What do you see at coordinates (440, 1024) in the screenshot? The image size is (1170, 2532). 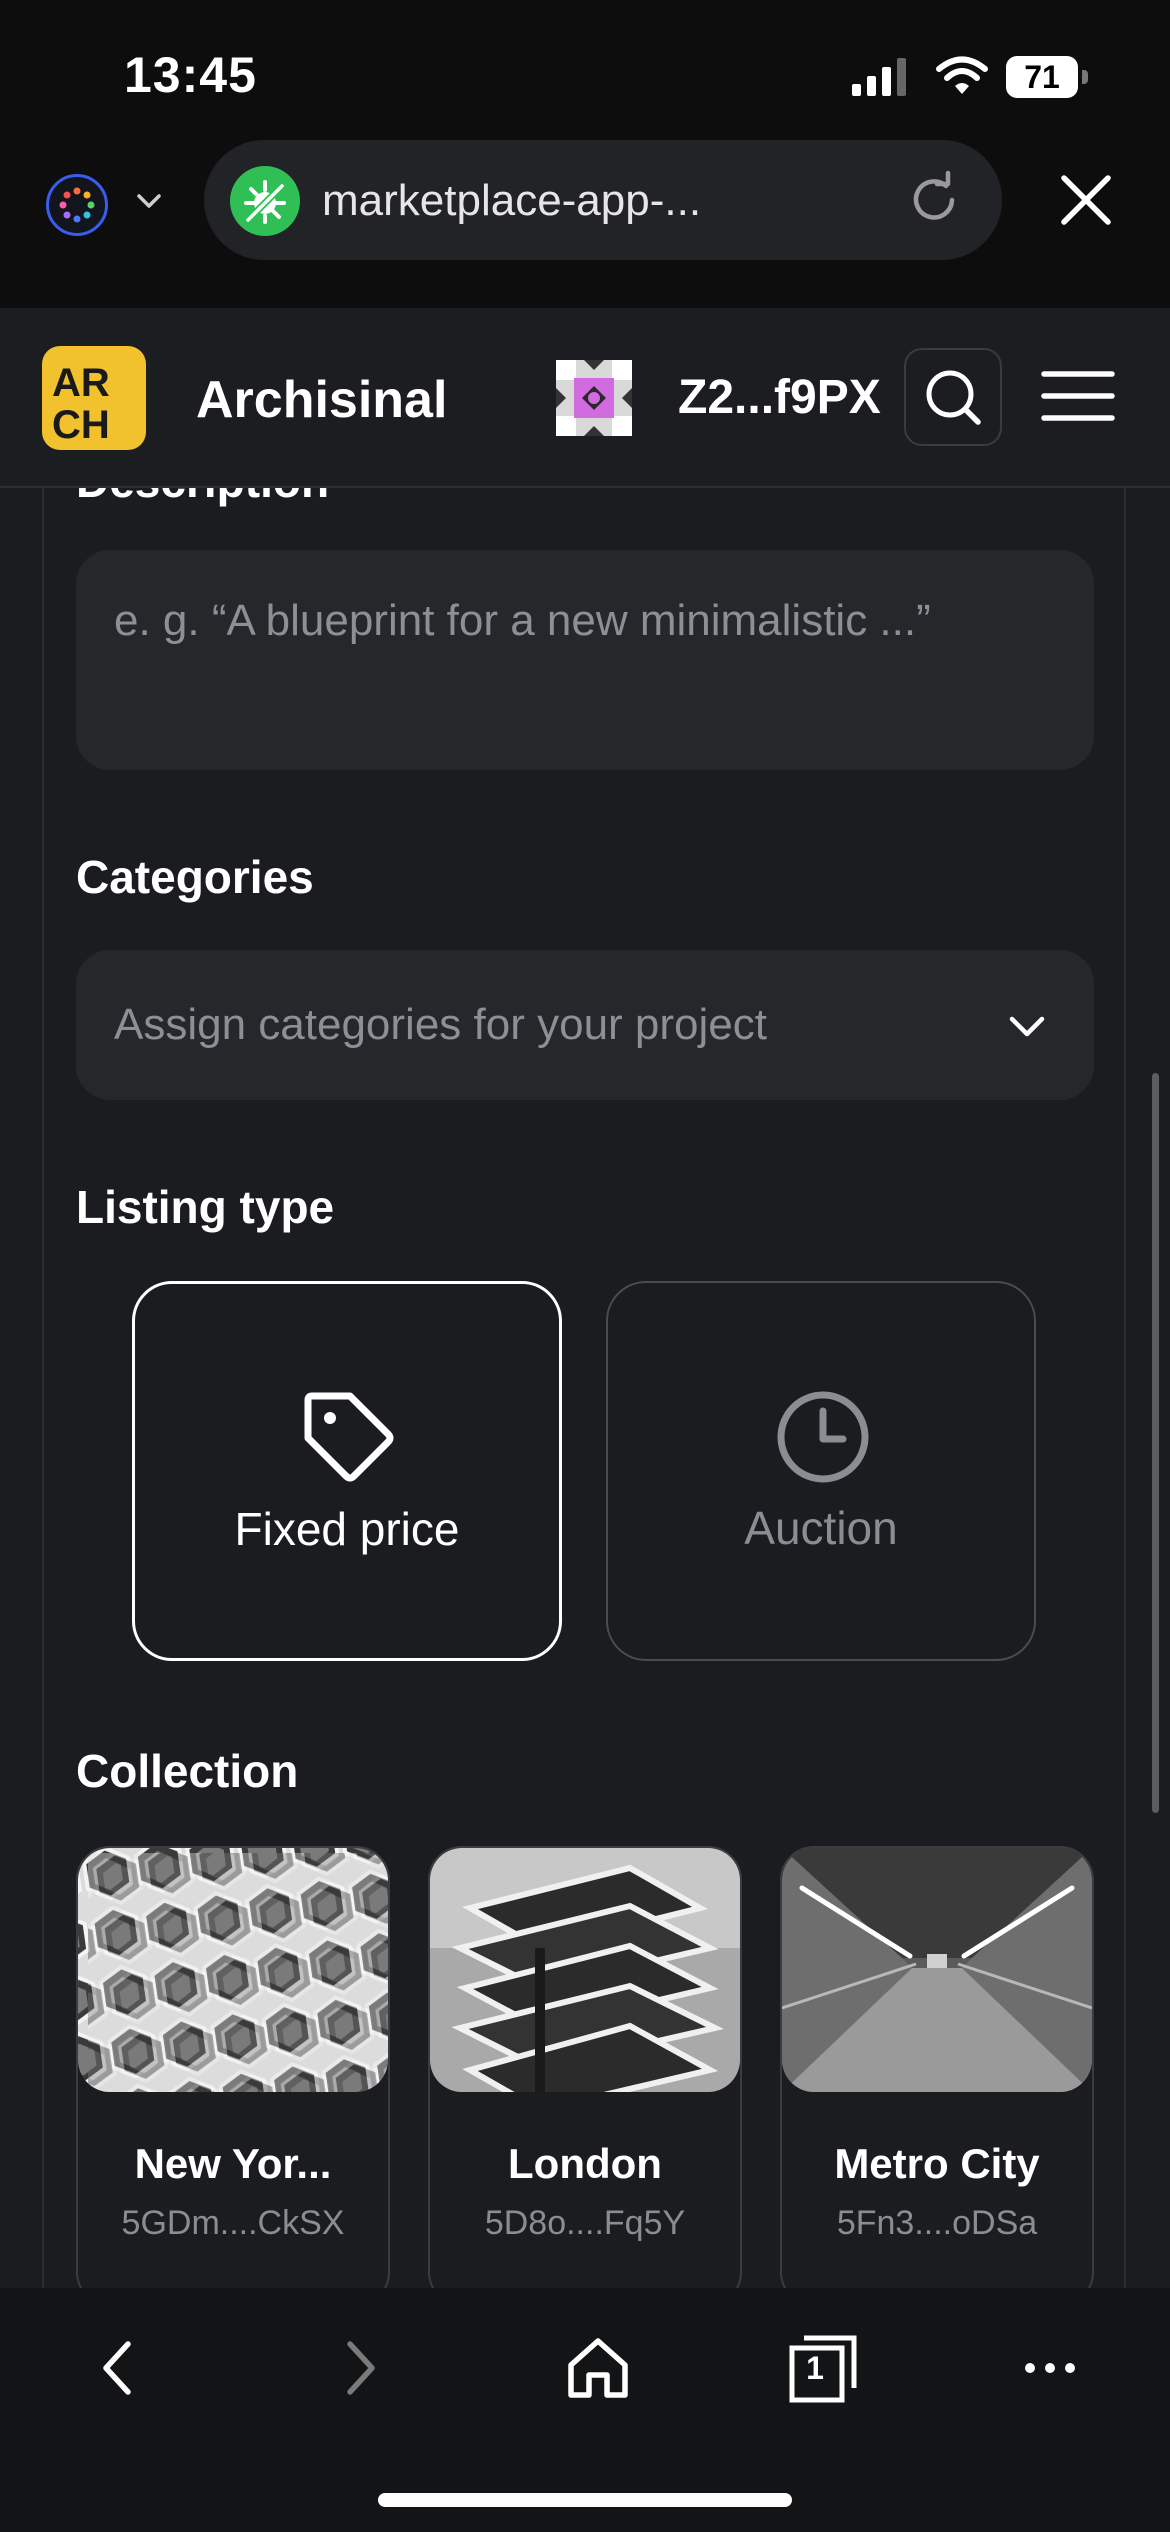 I see `categories-placeholder: Assign categories for your project` at bounding box center [440, 1024].